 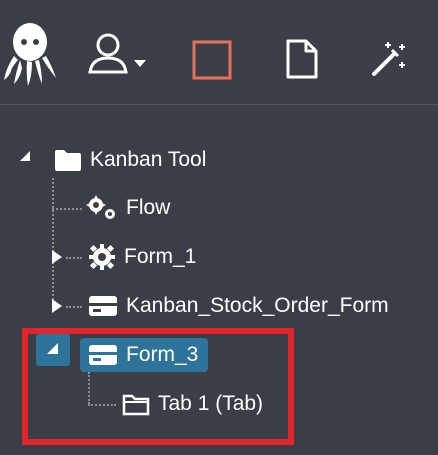 I want to click on octopus-logo-icon, so click(x=30, y=55).